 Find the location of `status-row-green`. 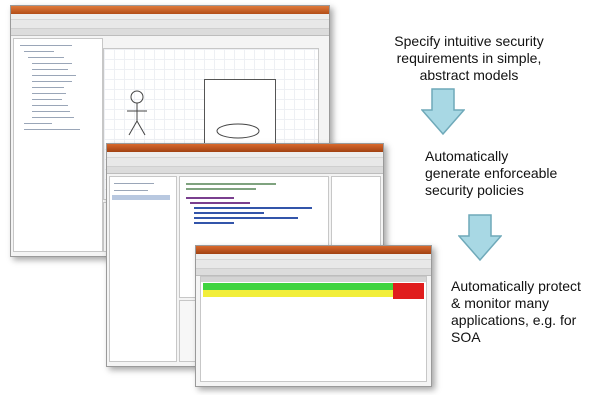

status-row-green is located at coordinates (298, 286).